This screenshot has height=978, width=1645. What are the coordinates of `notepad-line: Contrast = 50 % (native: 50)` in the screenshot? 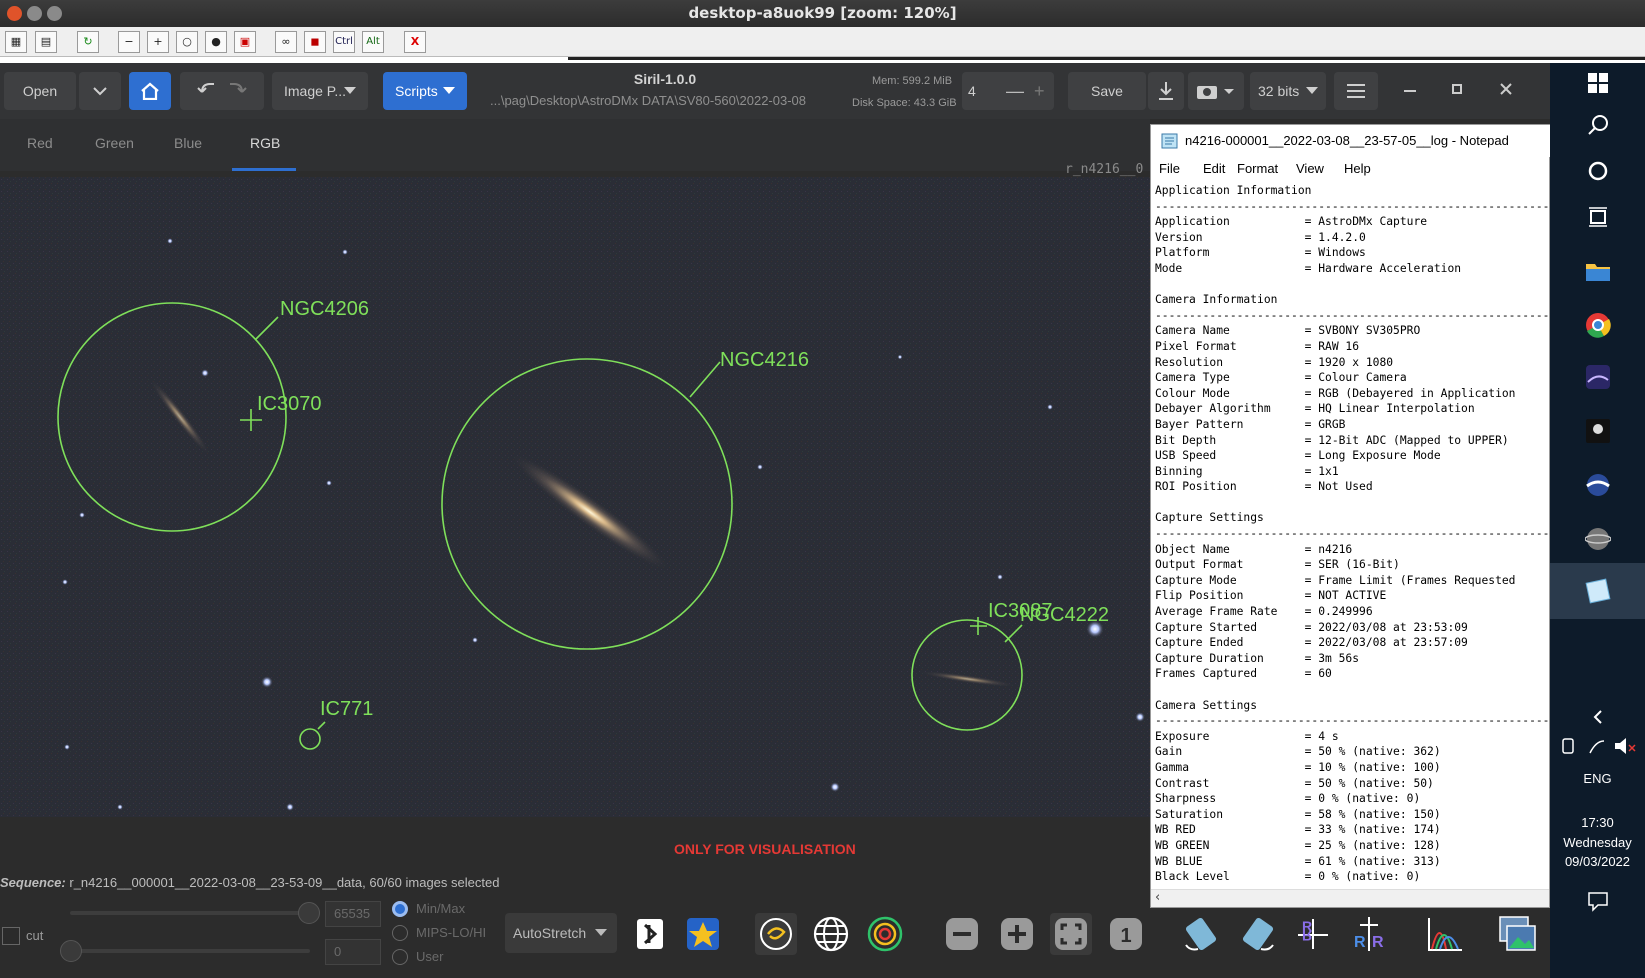 It's located at (1294, 783).